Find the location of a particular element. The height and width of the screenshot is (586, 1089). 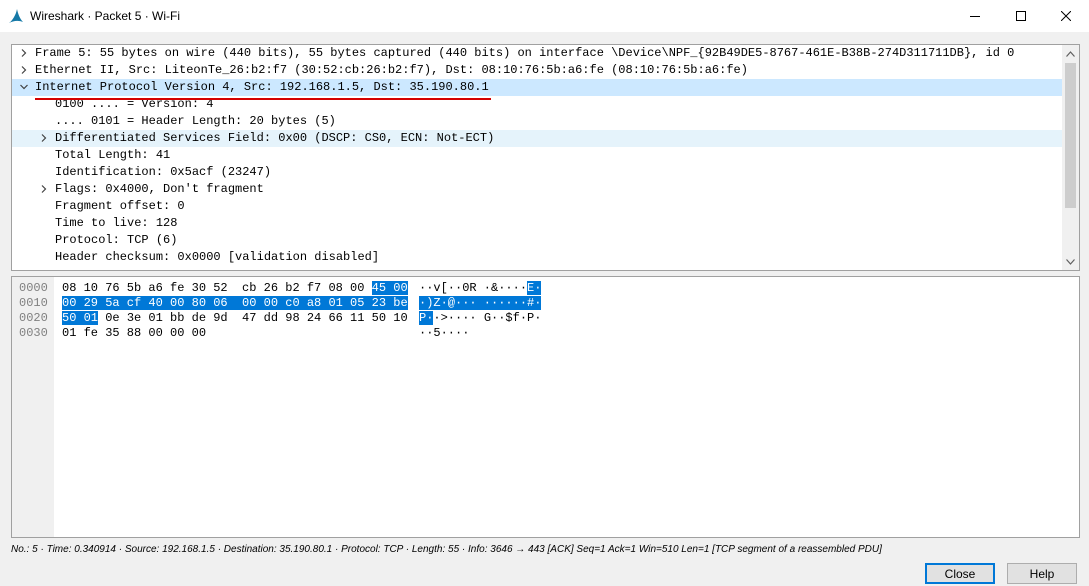

tree-item-label: Total Length: 41 is located at coordinates (113, 155).